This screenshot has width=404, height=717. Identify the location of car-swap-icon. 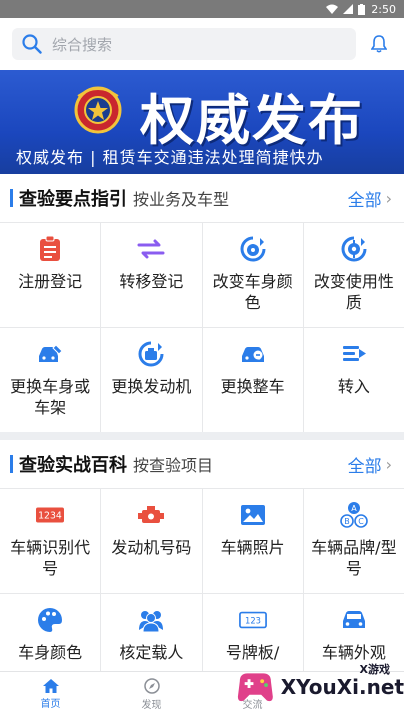
(253, 354).